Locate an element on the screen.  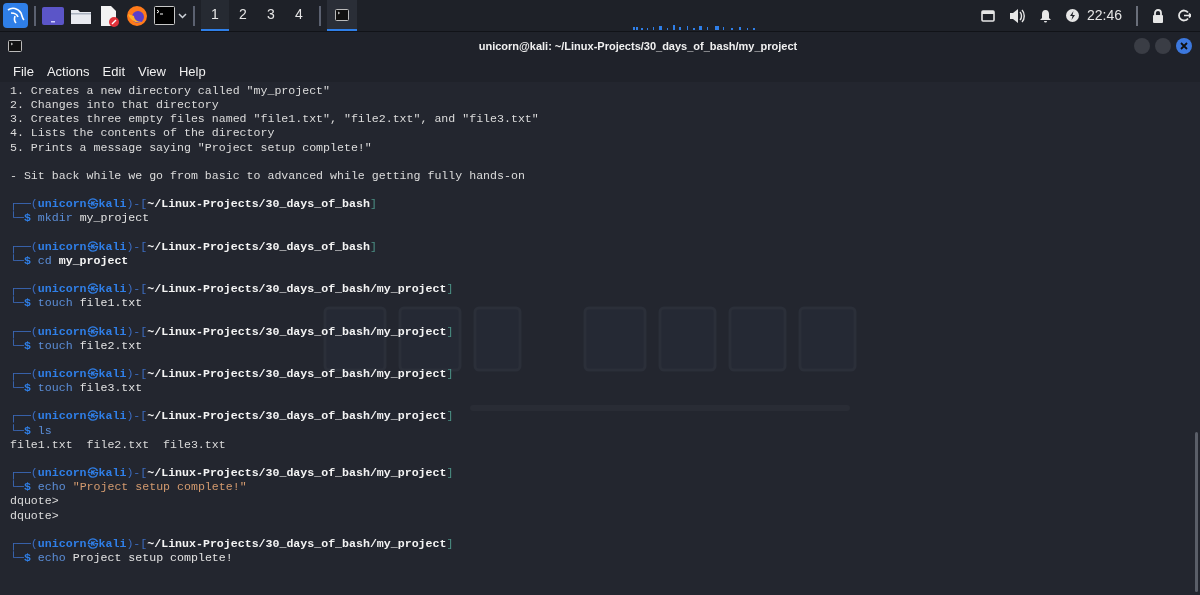
command-line: └─$ mkdir my_project is located at coordinates (80, 218).